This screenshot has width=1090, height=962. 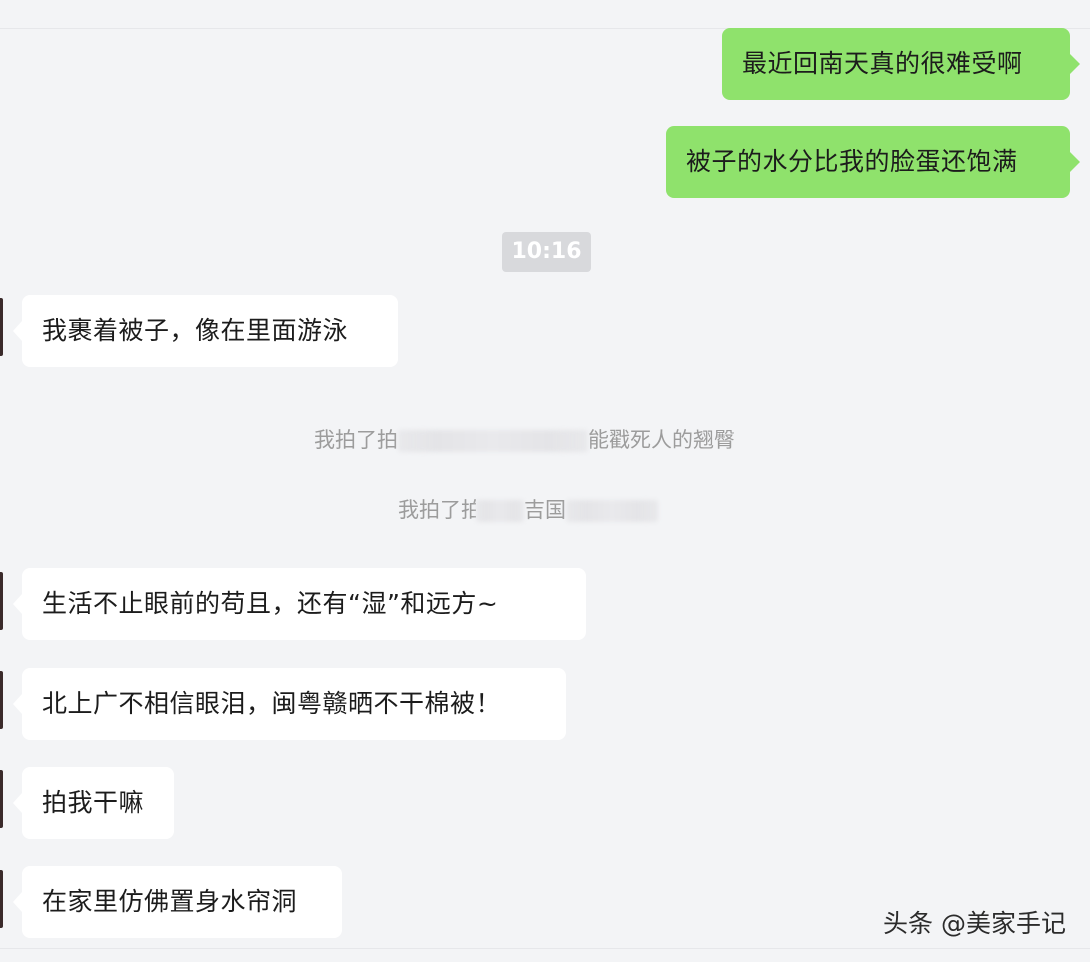 What do you see at coordinates (545, 510) in the screenshot?
I see `pat-notification-middle: 吉国` at bounding box center [545, 510].